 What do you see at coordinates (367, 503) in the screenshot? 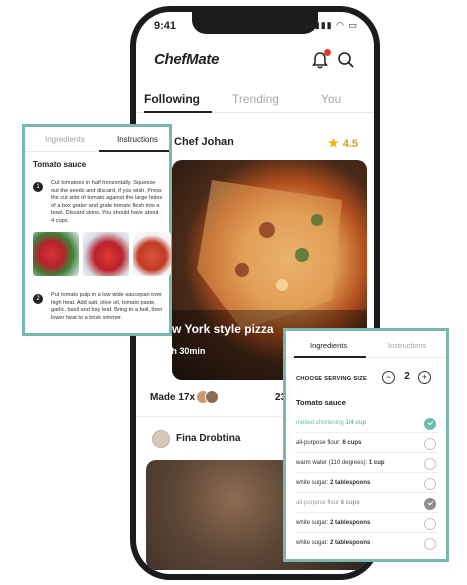
I see `ingredient-row: all-purpose flour 6 cups` at bounding box center [367, 503].